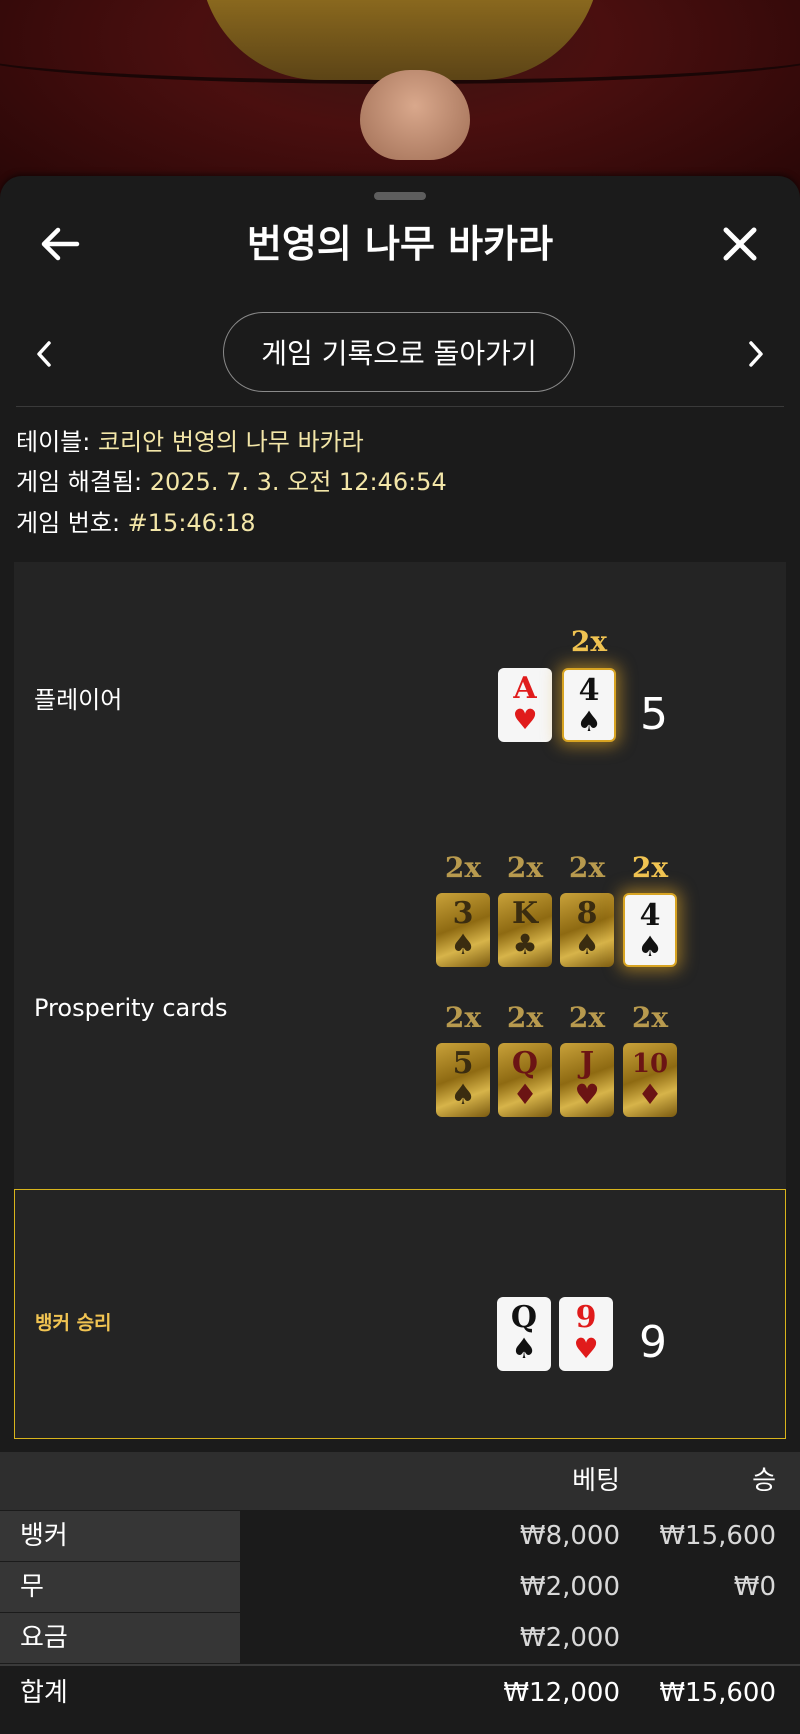  I want to click on bet-name: 무, so click(120, 1587).